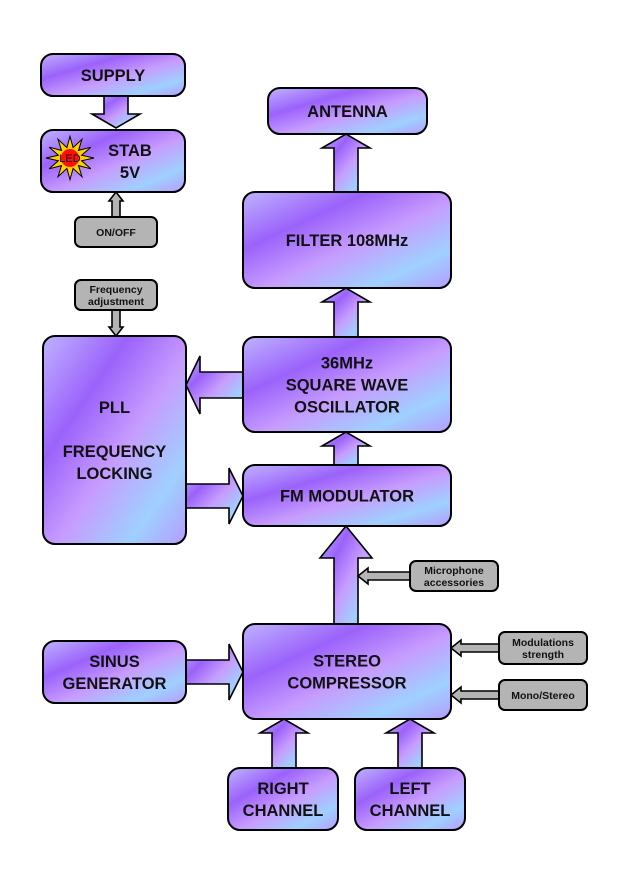 Image resolution: width=628 pixels, height=886 pixels. I want to click on sinus-generator-block: SINUS GENERATOR, so click(114, 672).